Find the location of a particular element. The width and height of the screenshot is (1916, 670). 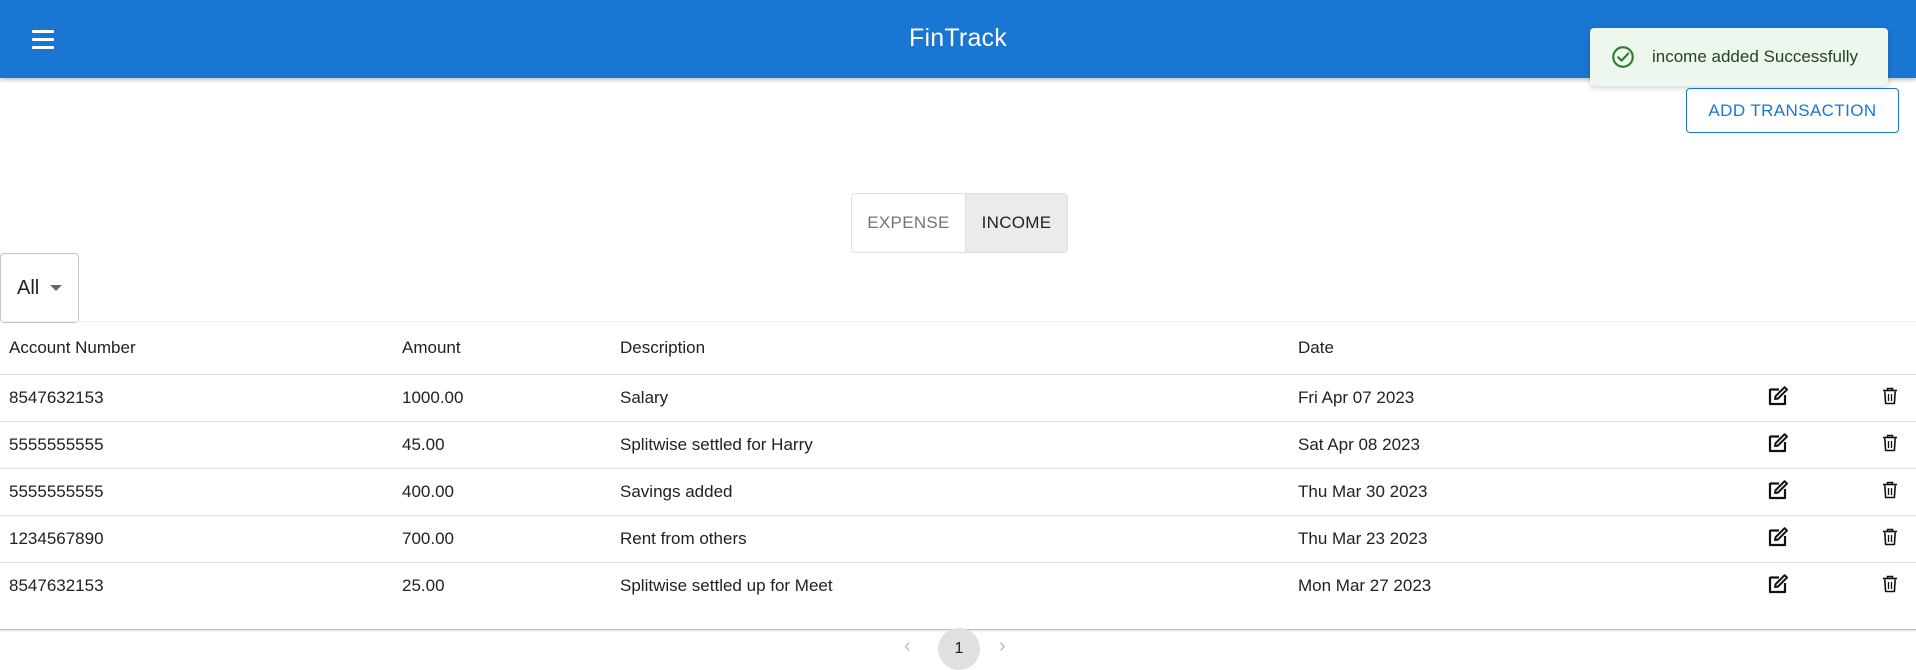

pagination: ‹ 1 › is located at coordinates (958, 649).